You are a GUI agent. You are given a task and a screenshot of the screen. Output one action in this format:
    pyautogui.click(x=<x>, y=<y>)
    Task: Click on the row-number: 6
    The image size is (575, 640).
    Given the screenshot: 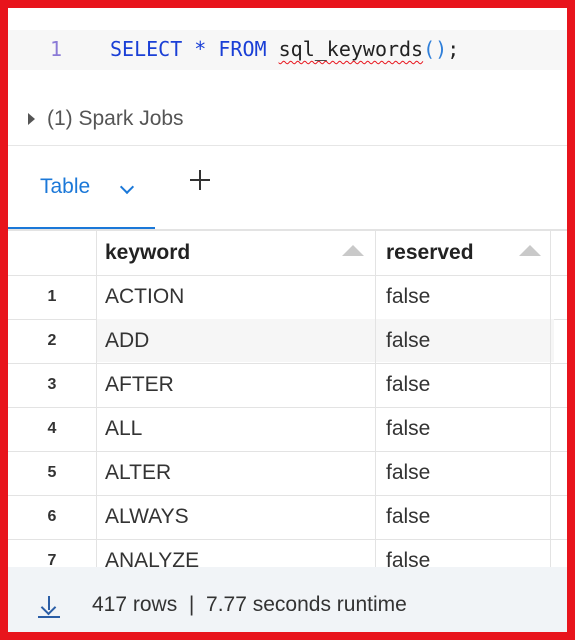 What is the action you would take?
    pyautogui.click(x=52, y=516)
    